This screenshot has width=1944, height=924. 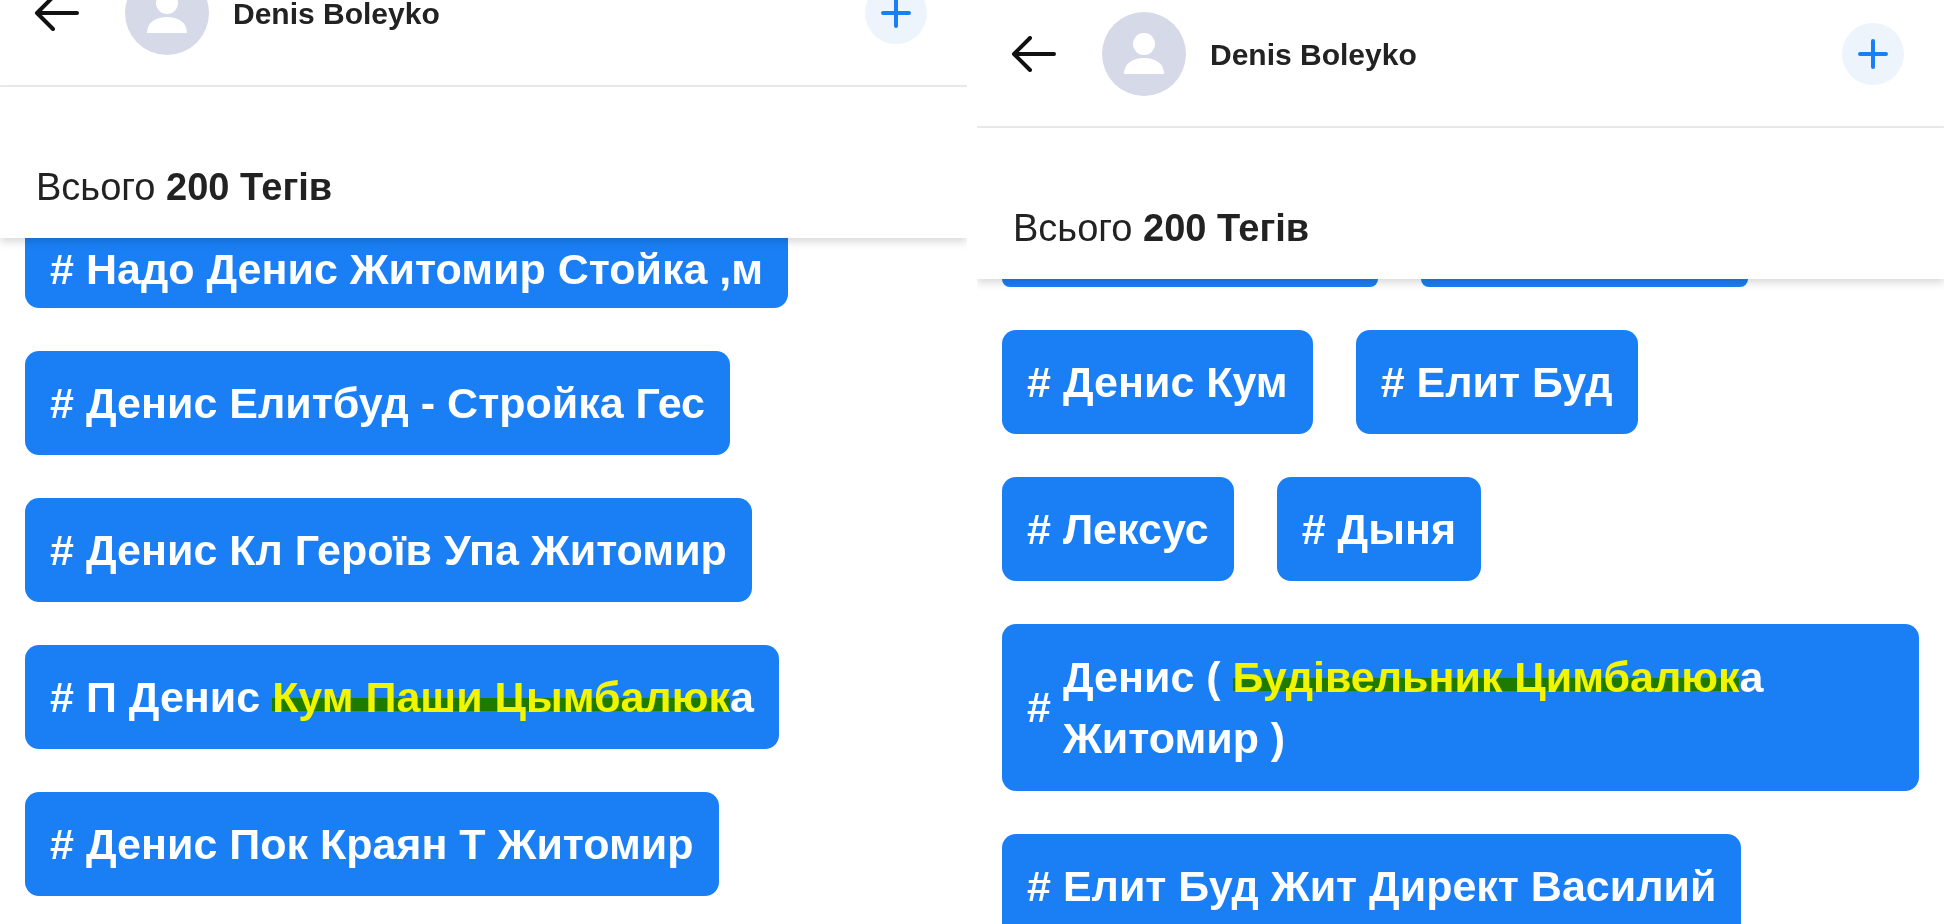 I want to click on tag-chip: # Лексус, so click(x=1118, y=529).